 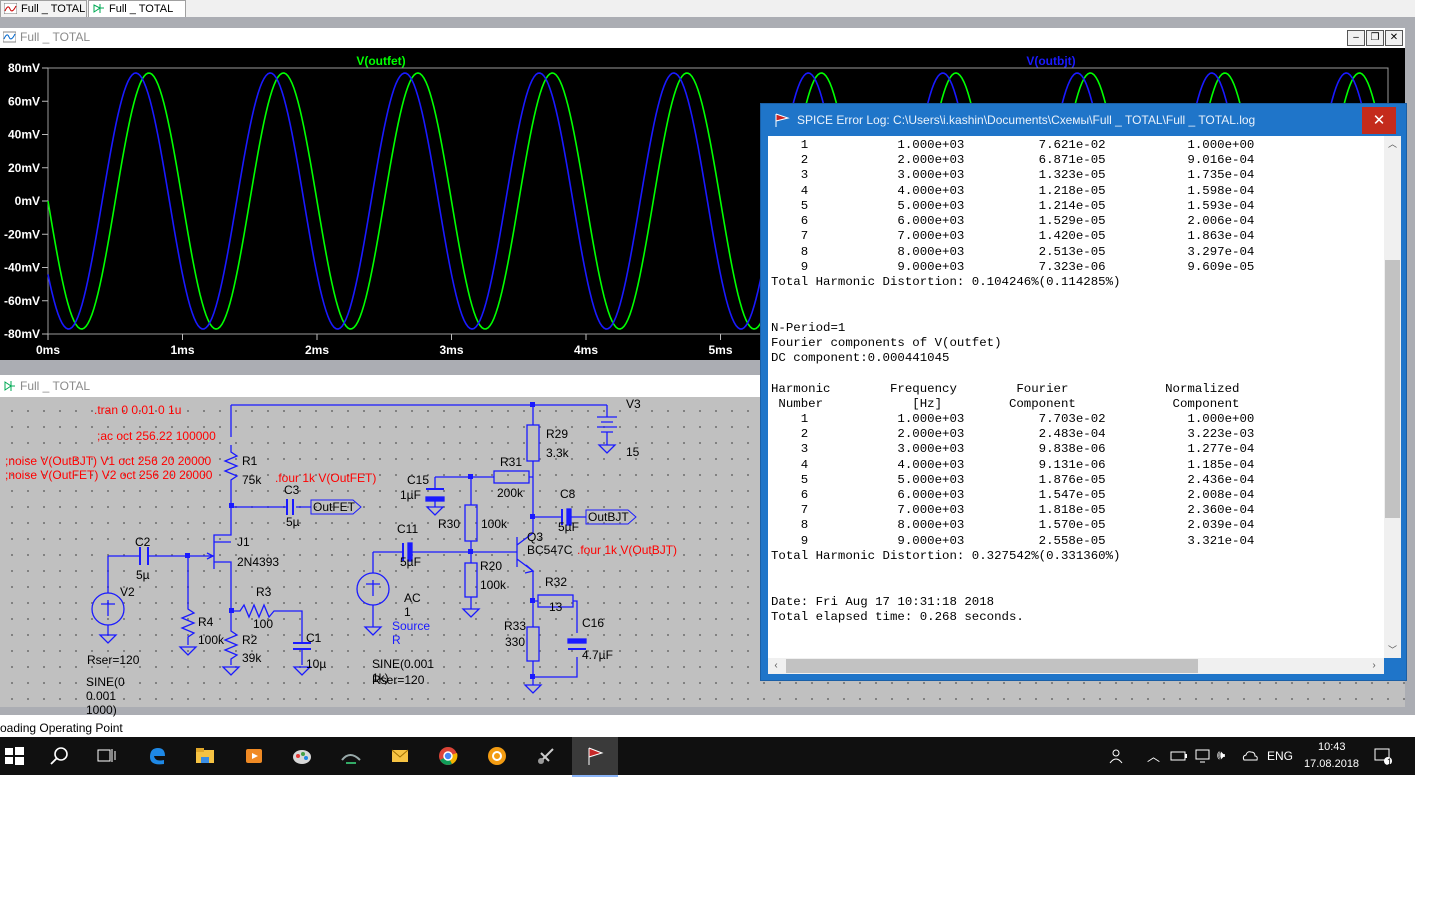 I want to click on v2-rser: Rser=120, so click(x=113, y=660).